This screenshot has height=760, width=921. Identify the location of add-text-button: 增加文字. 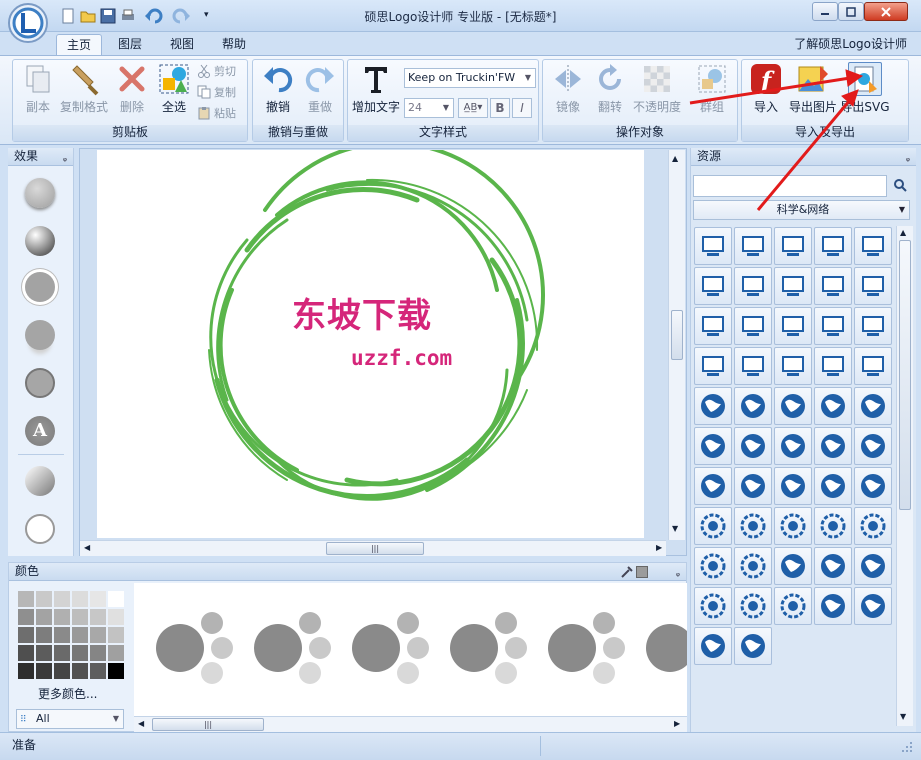
(376, 90).